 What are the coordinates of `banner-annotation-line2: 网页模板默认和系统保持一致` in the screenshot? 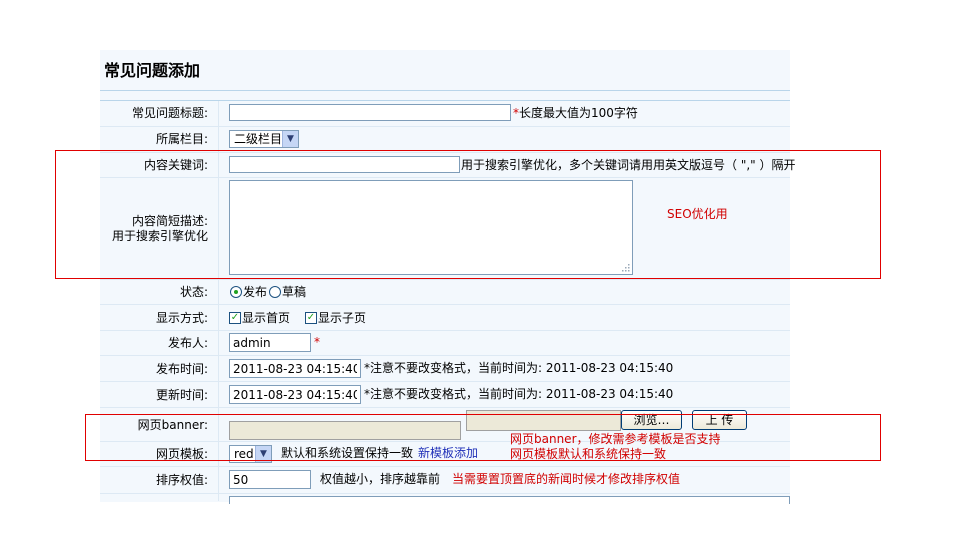 It's located at (588, 454).